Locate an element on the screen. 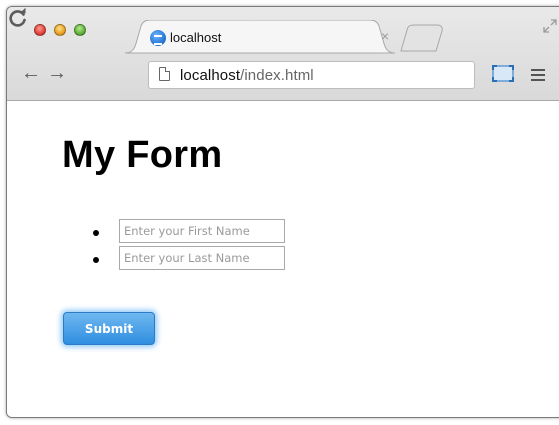 The width and height of the screenshot is (559, 425). address-bar: localhost/index.html is located at coordinates (311, 75).